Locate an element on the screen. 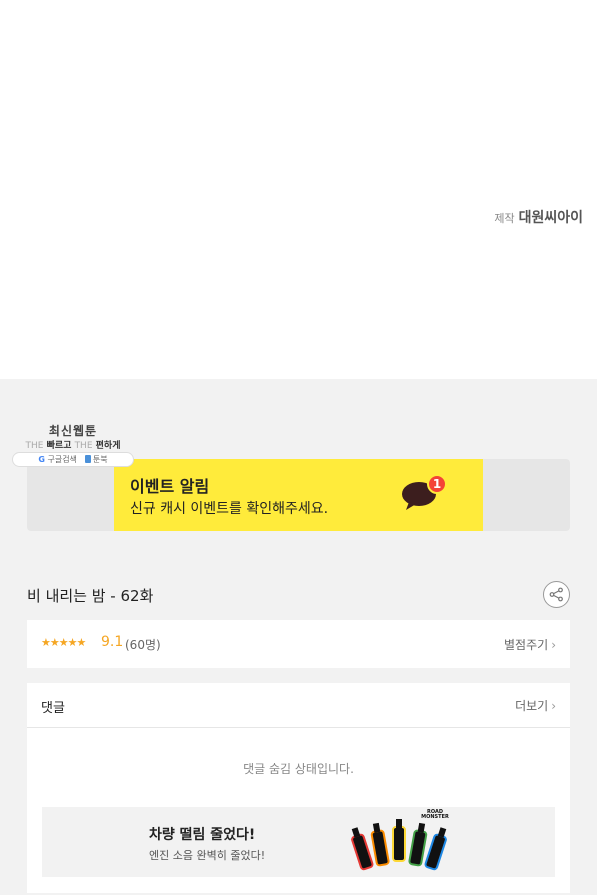 The width and height of the screenshot is (597, 895). producer-name: 대원씨아이 is located at coordinates (550, 218).